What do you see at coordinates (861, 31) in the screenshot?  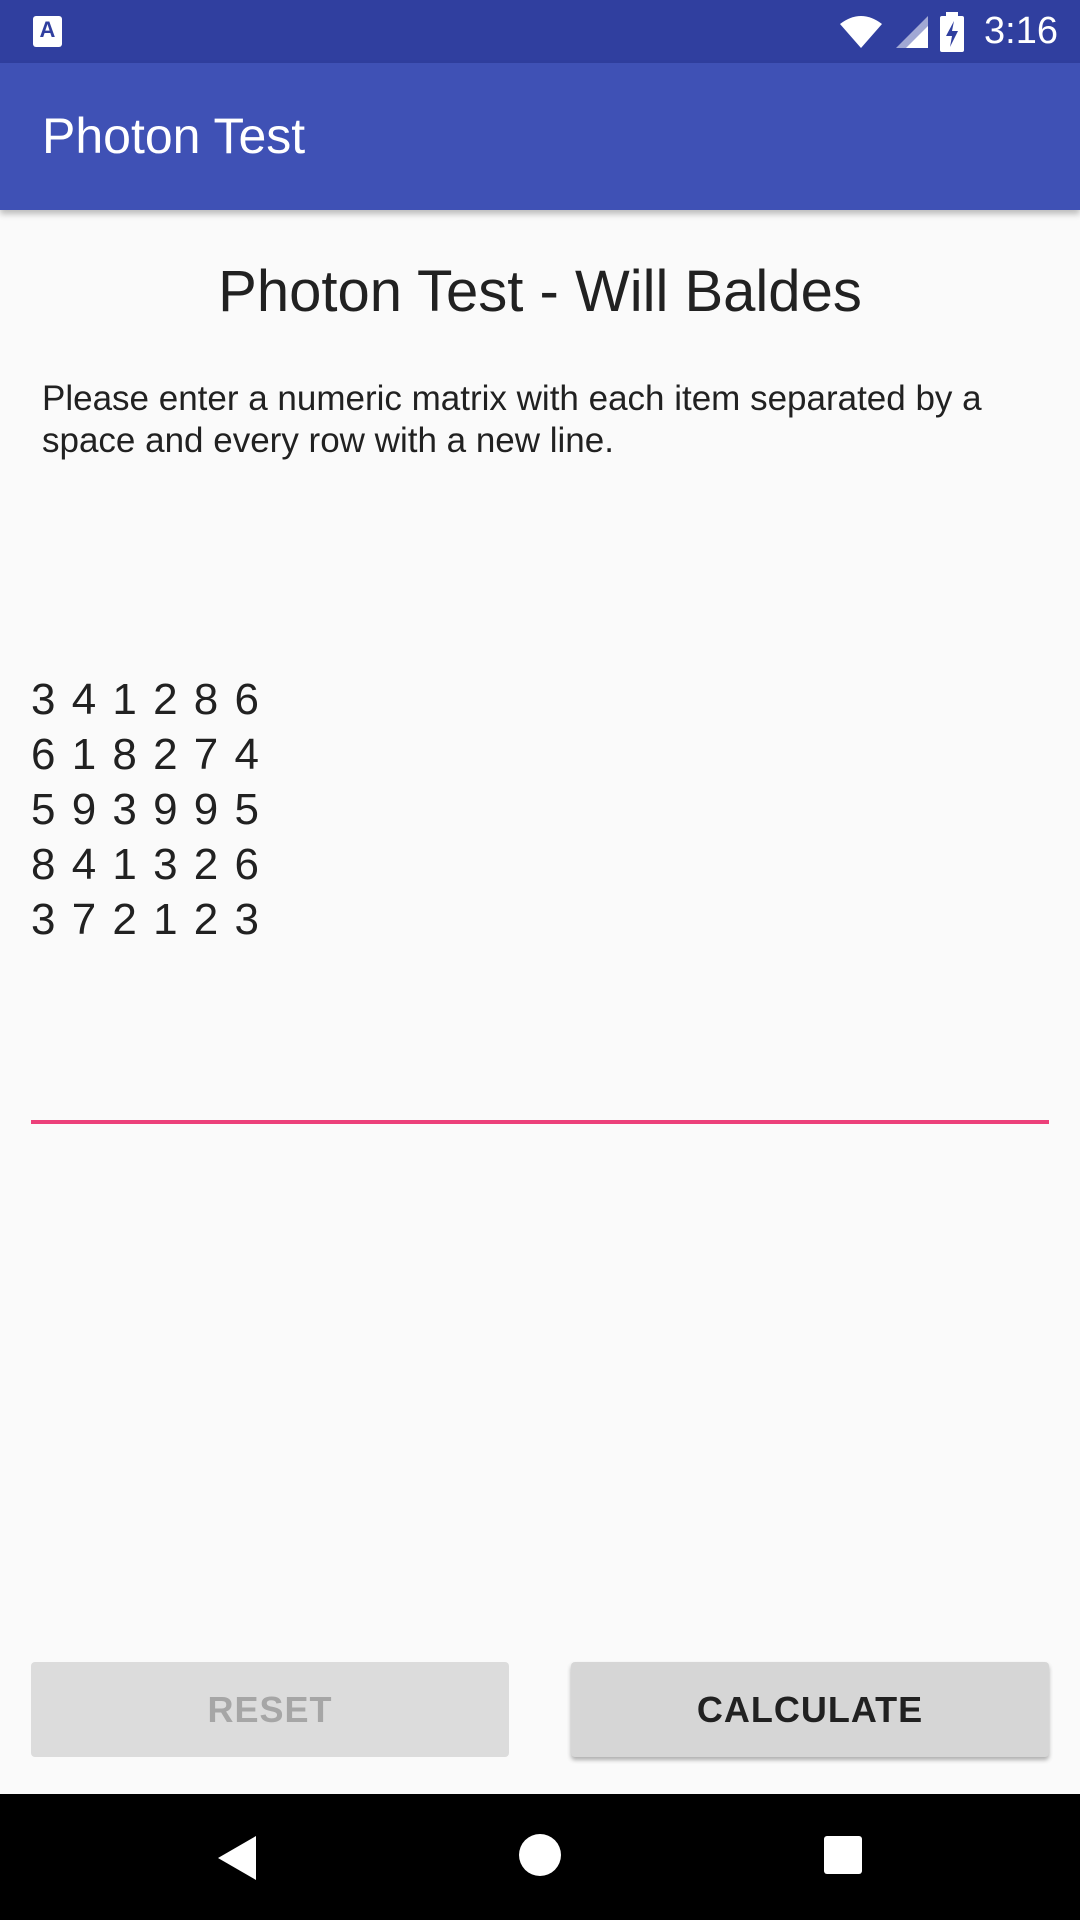 I see `wifi-icon` at bounding box center [861, 31].